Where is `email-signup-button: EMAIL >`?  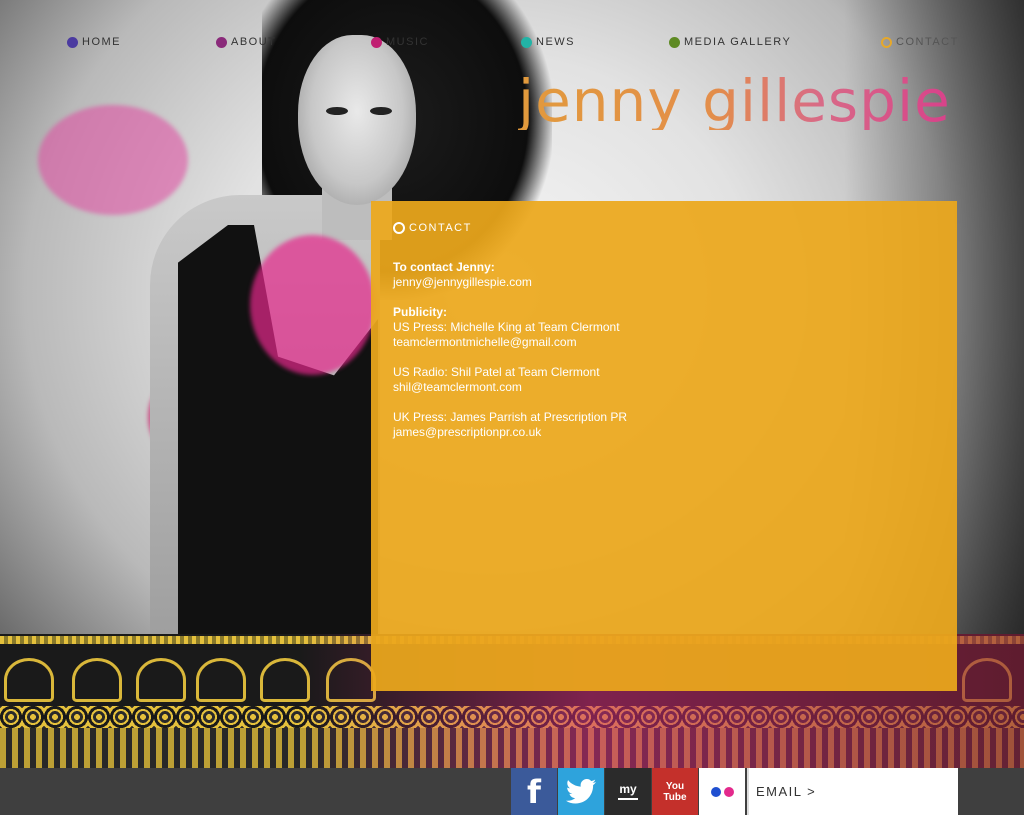 email-signup-button: EMAIL > is located at coordinates (852, 791).